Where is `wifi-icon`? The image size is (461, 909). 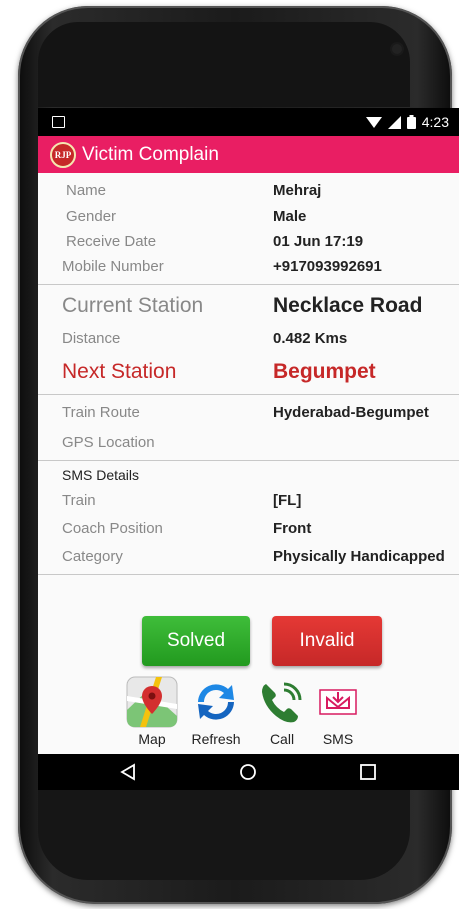 wifi-icon is located at coordinates (373, 122).